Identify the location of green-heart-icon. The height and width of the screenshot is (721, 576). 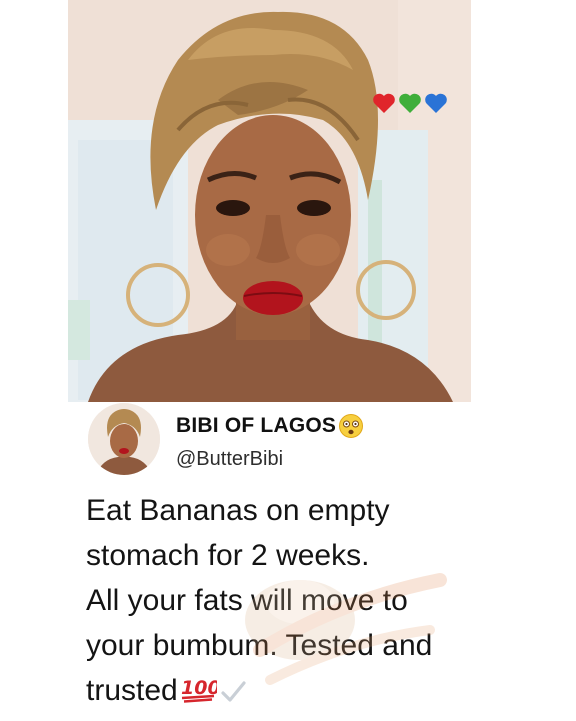
(410, 103).